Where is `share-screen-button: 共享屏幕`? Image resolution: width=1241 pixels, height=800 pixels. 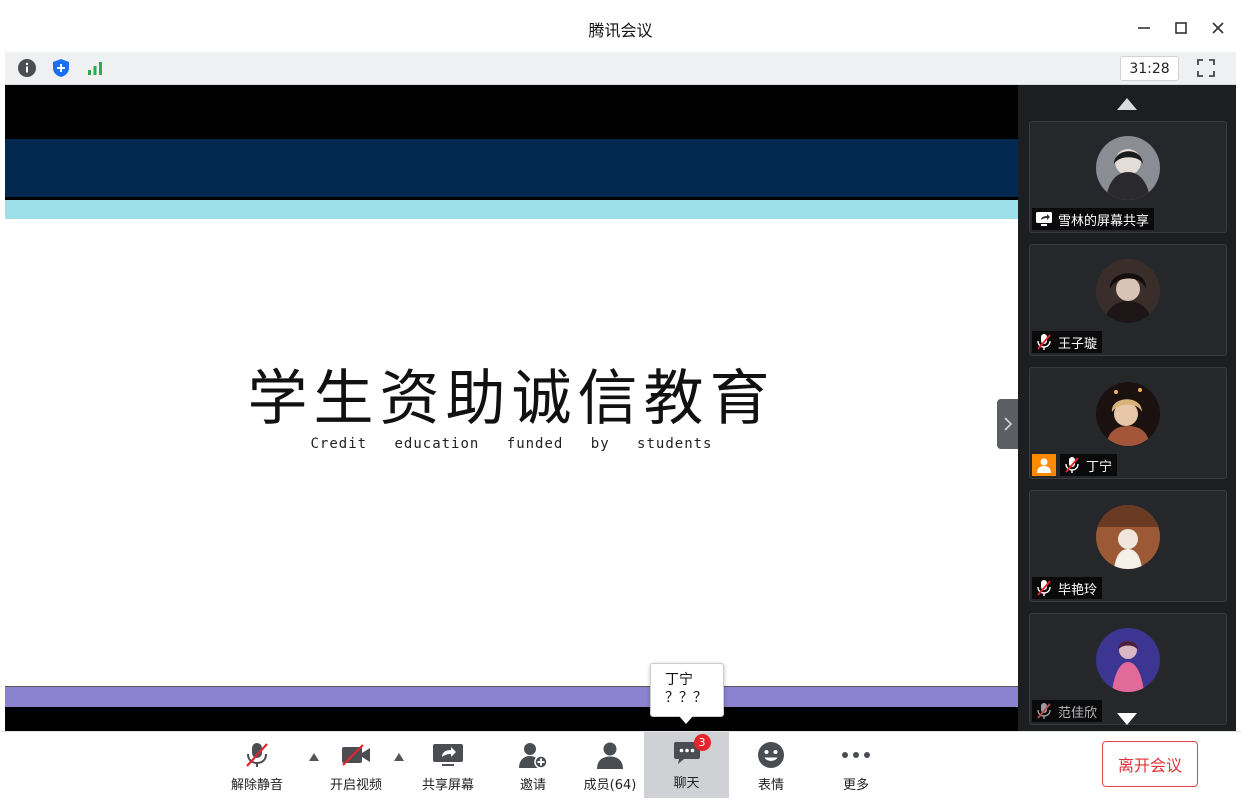
share-screen-button: 共享屏幕 is located at coordinates (448, 765).